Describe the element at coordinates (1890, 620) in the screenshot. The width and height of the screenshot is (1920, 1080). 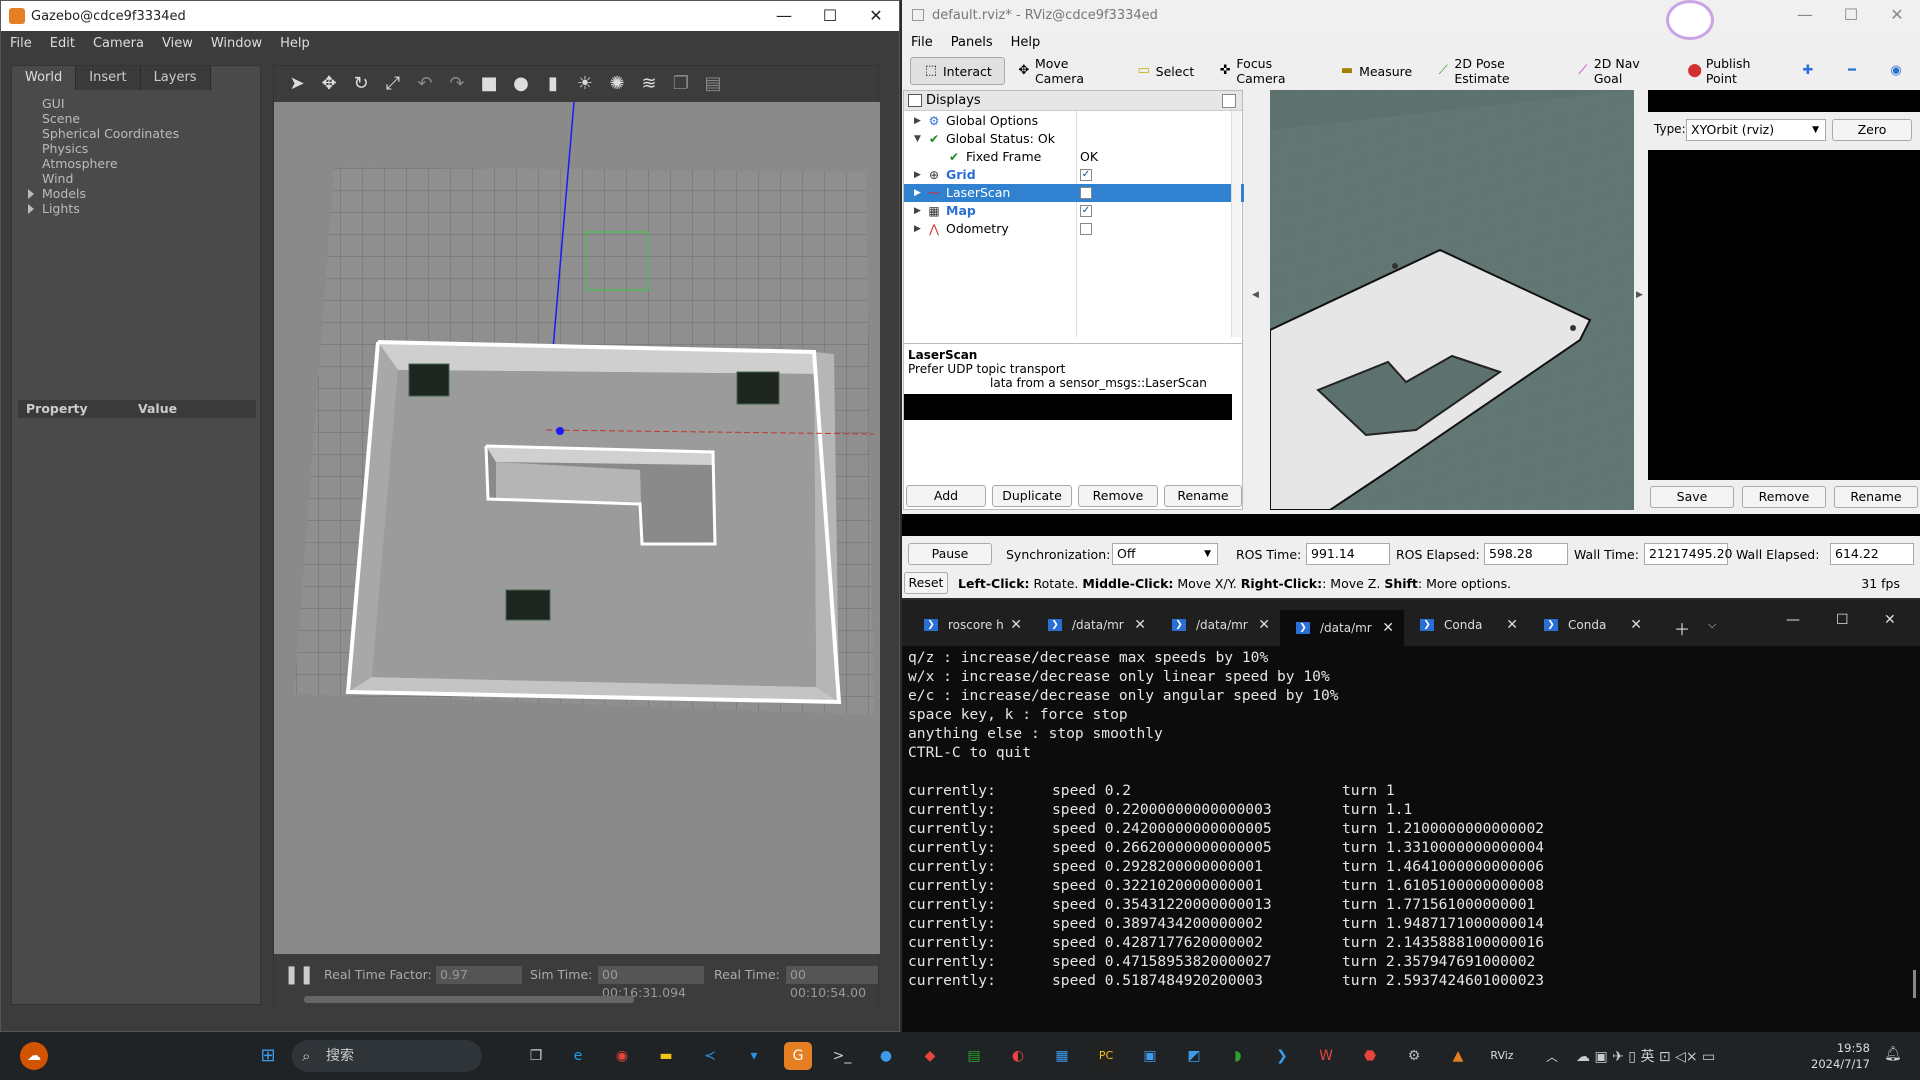
I see `term-close-icon: ✕` at that location.